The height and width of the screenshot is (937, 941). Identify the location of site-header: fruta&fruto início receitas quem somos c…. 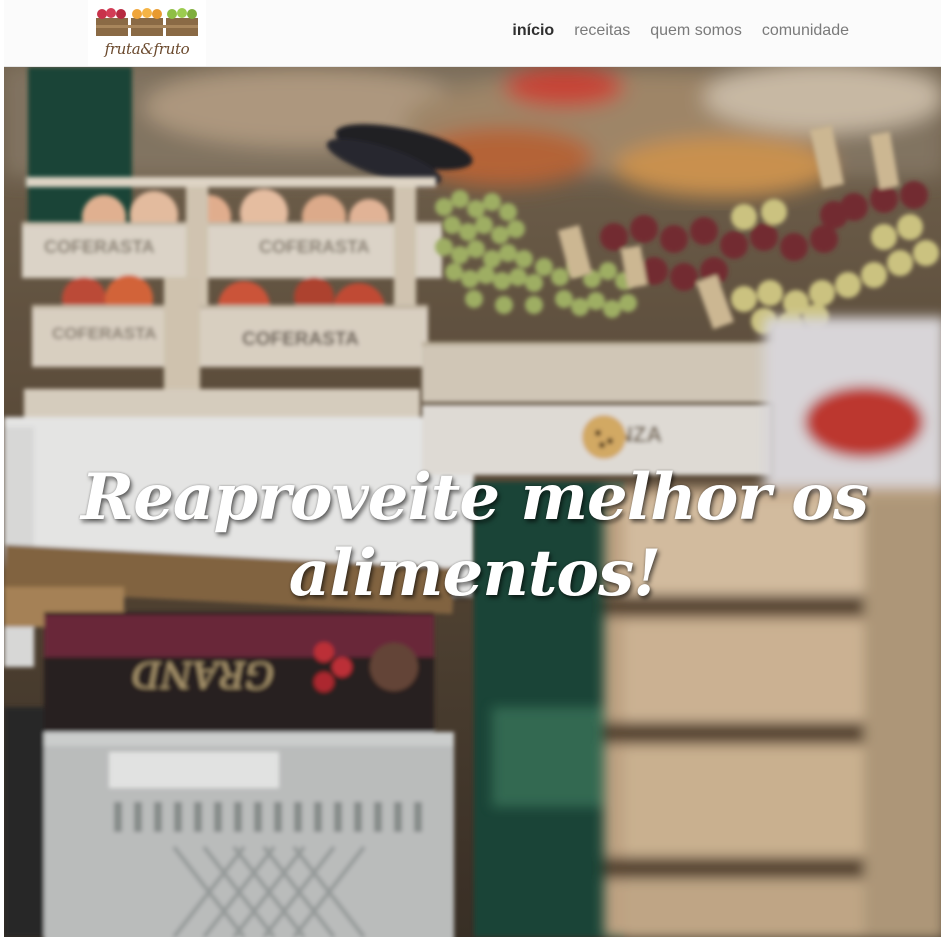
(472, 33).